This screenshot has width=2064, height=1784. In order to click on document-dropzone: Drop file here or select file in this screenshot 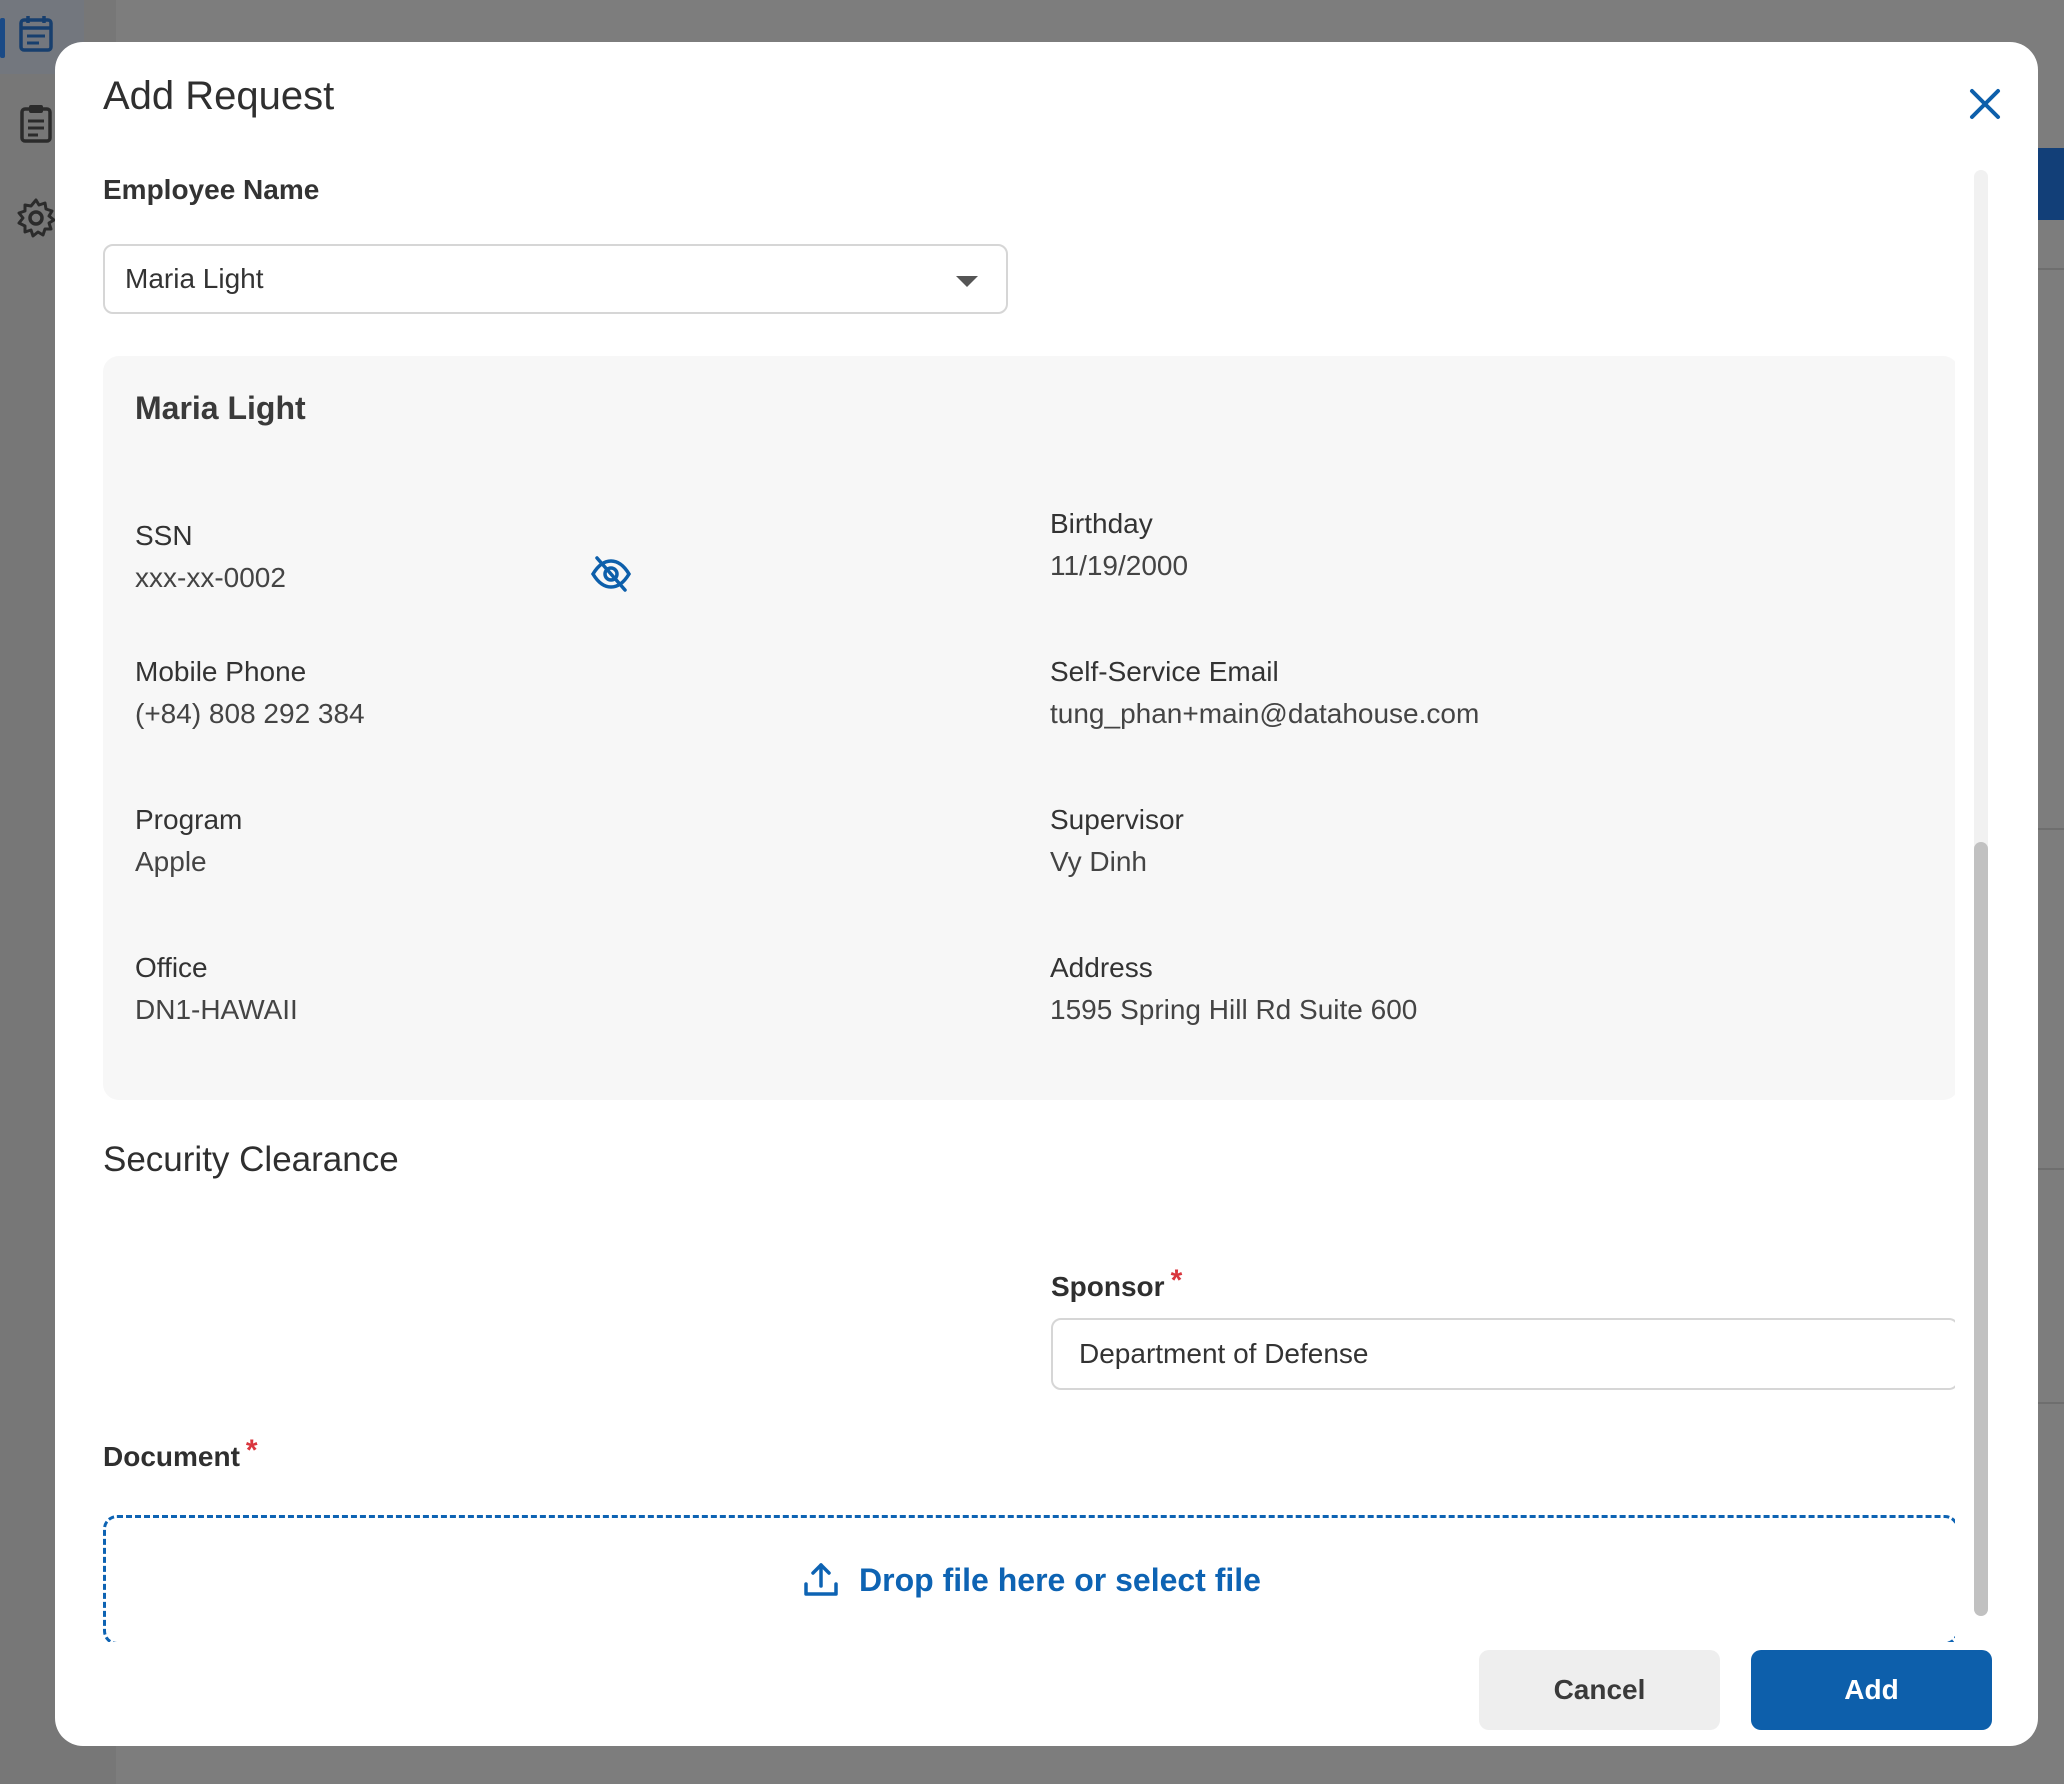, I will do `click(1029, 1578)`.